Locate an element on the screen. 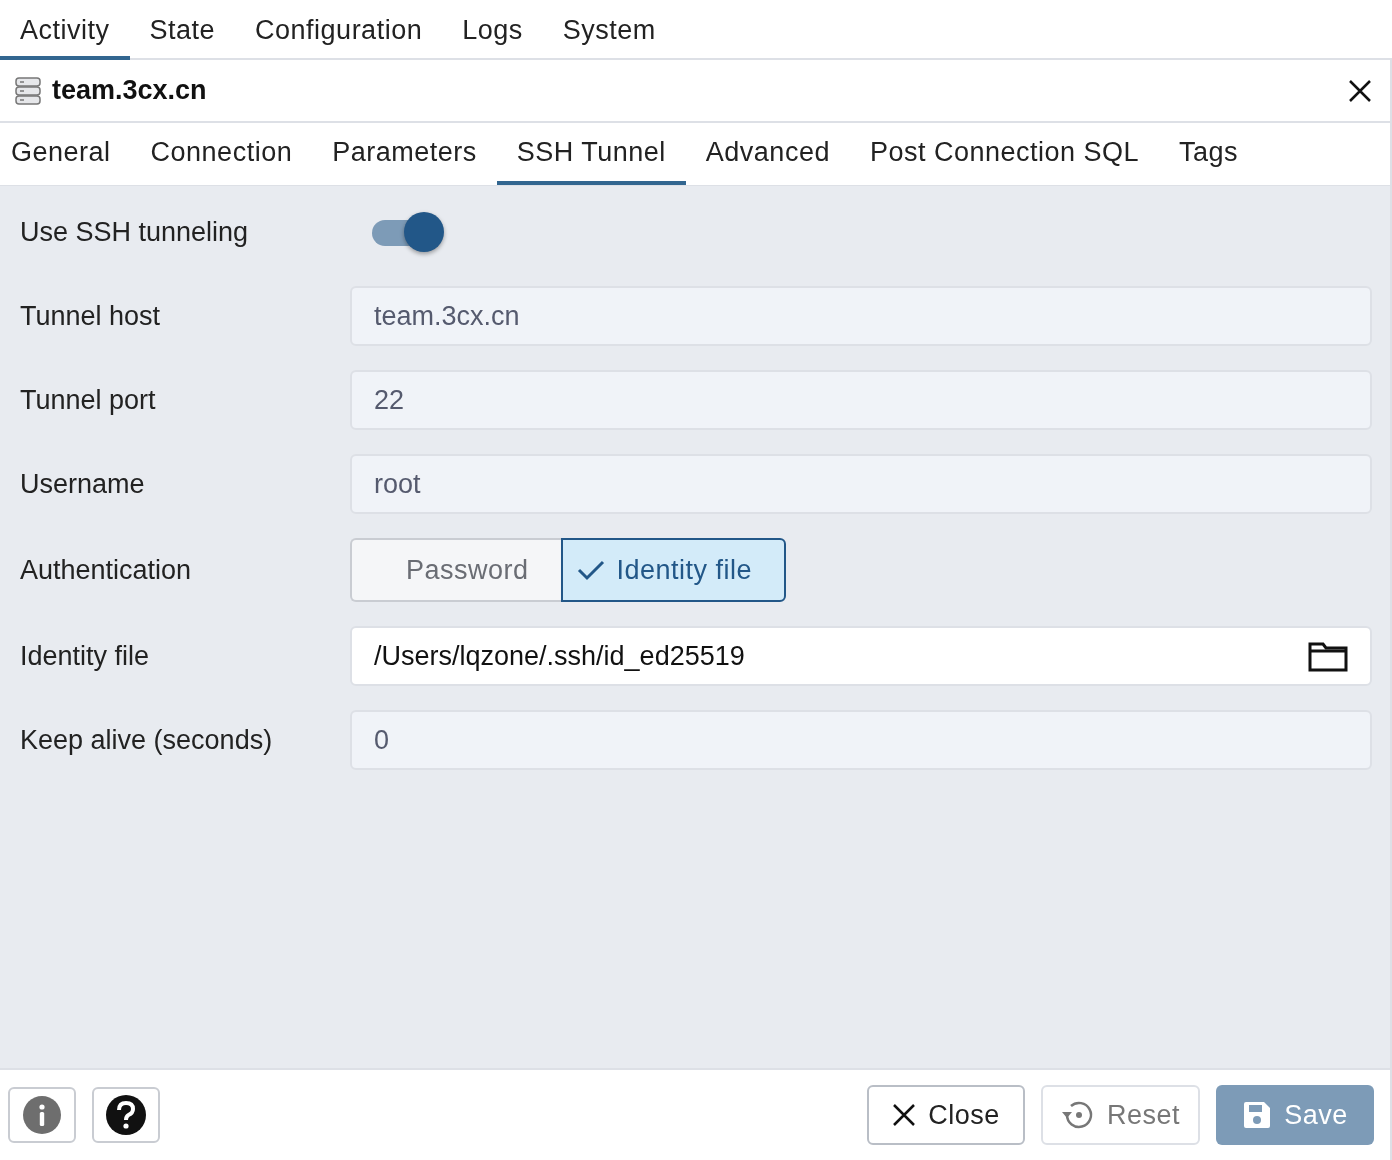 The width and height of the screenshot is (1392, 1160). dialog-tab: Connection is located at coordinates (221, 154).